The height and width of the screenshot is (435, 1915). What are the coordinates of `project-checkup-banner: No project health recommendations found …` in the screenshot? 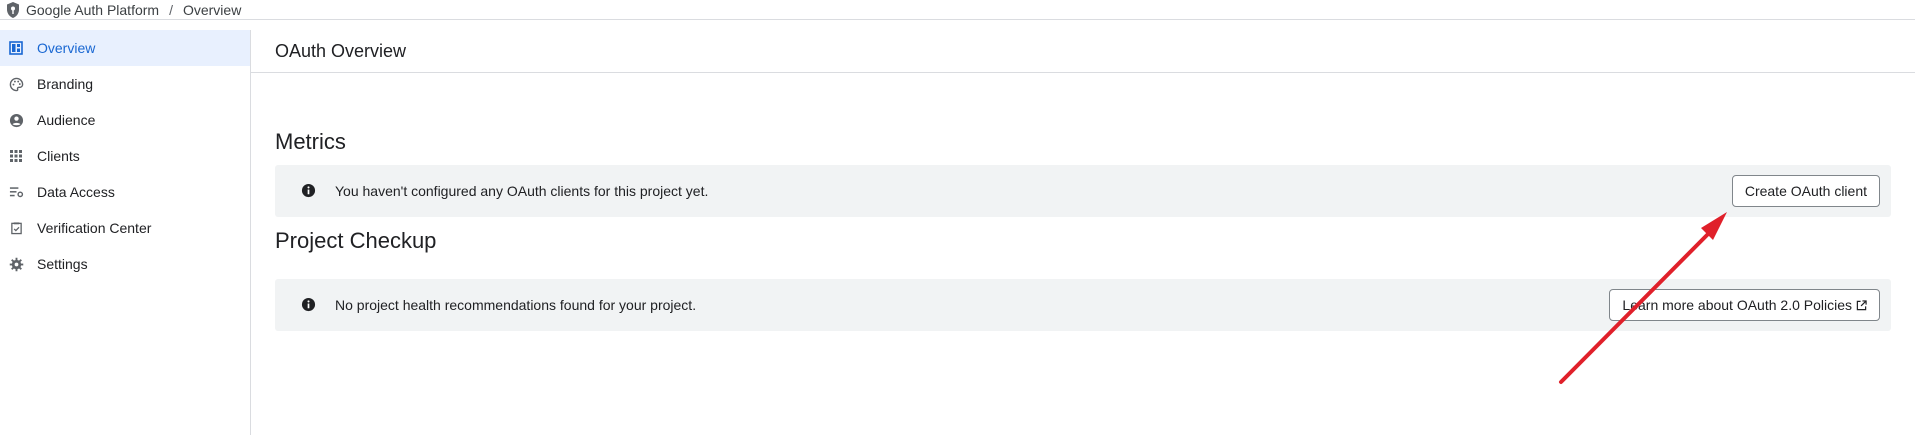 It's located at (1083, 305).